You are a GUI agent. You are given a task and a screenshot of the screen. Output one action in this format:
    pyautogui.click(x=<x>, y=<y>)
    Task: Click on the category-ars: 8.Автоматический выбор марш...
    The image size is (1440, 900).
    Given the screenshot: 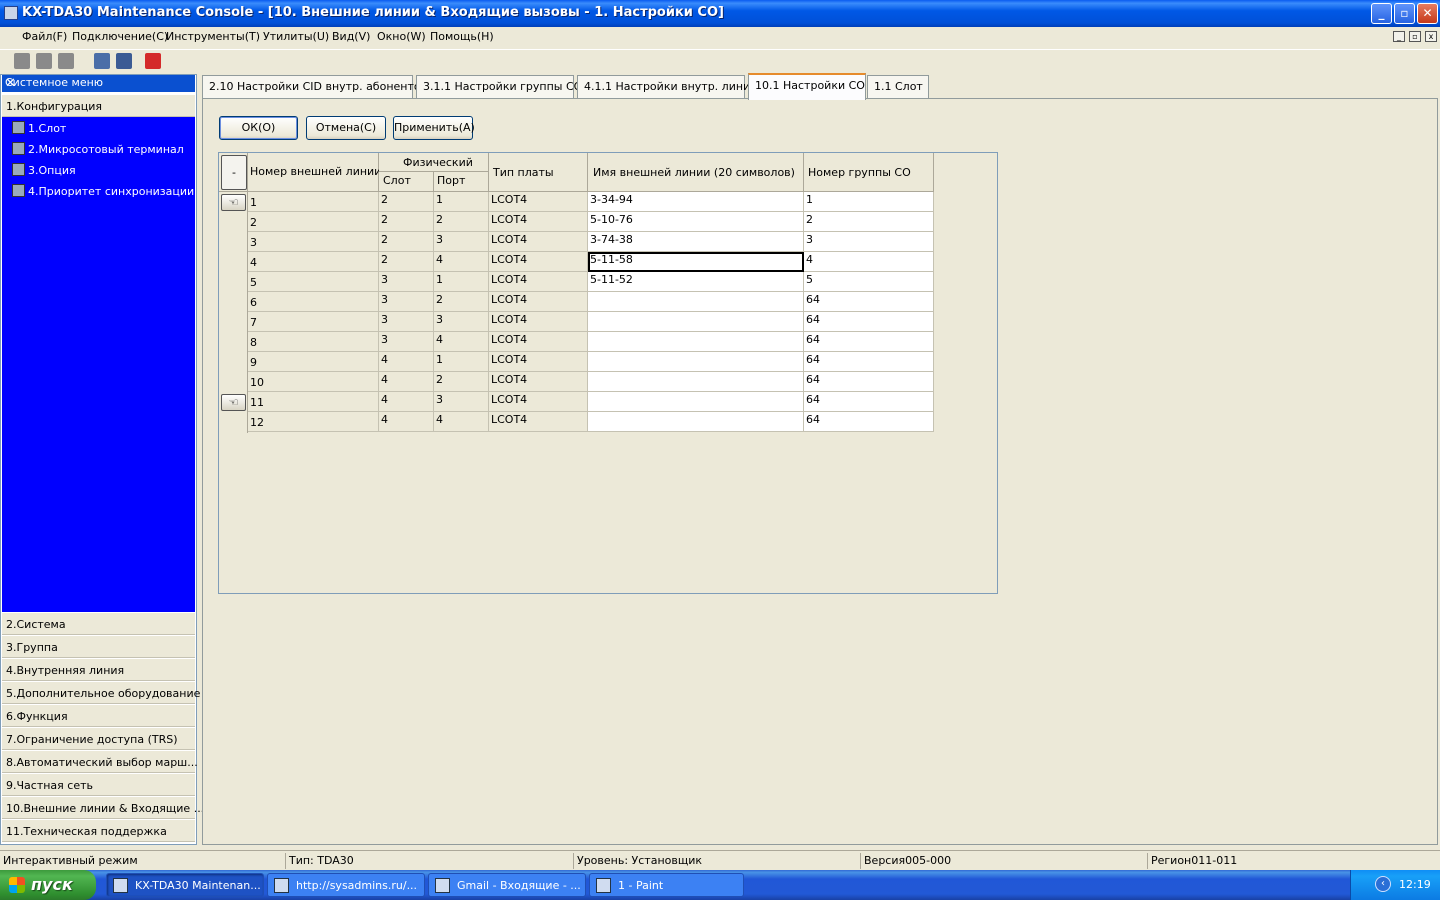 What is the action you would take?
    pyautogui.click(x=100, y=761)
    